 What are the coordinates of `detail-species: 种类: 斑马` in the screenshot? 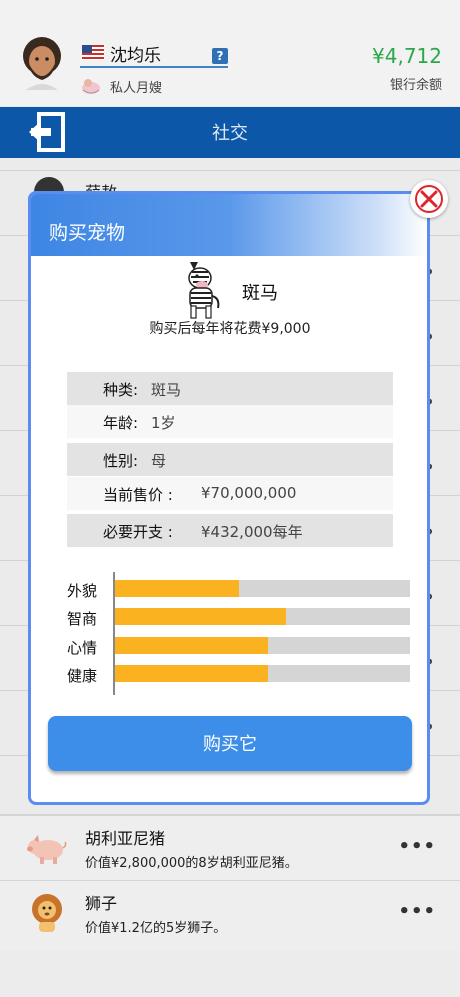 It's located at (230, 388).